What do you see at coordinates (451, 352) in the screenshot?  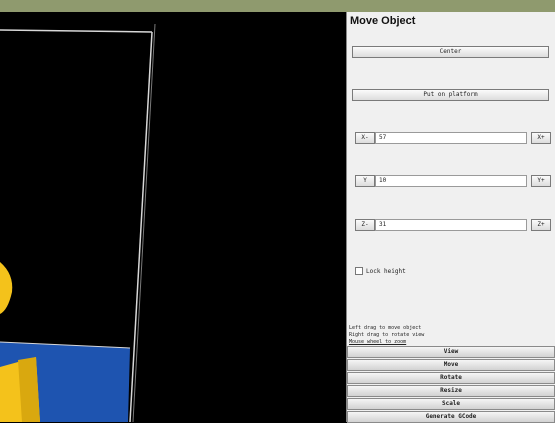 I see `view-section-button: View` at bounding box center [451, 352].